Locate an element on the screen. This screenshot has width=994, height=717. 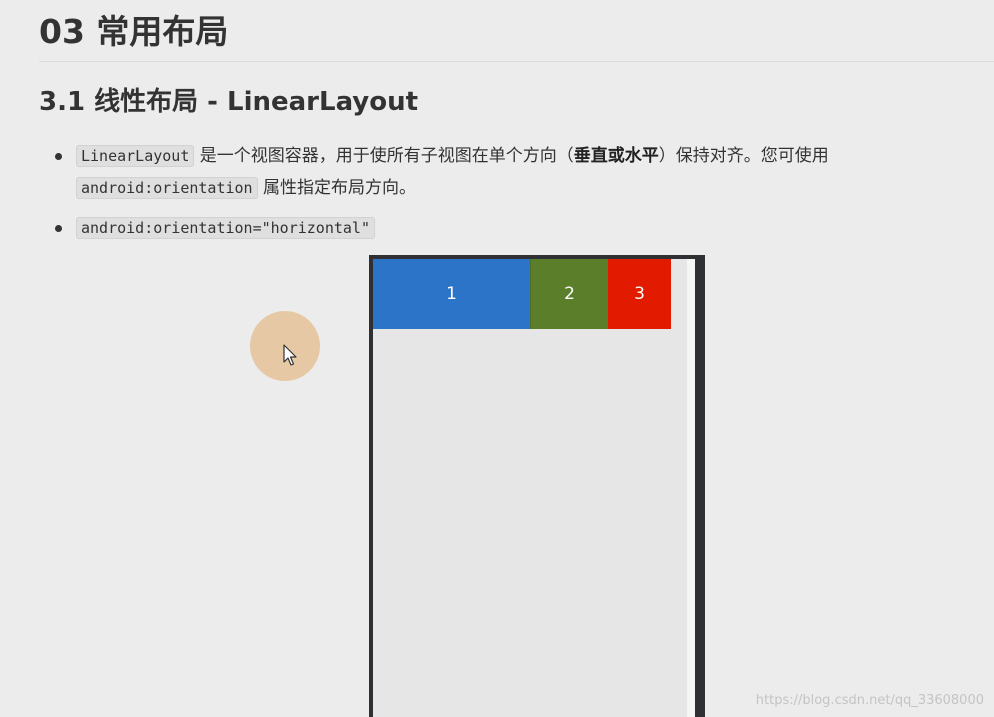
bullet-text-part3: 属性指定布局方向。 is located at coordinates (336, 188).